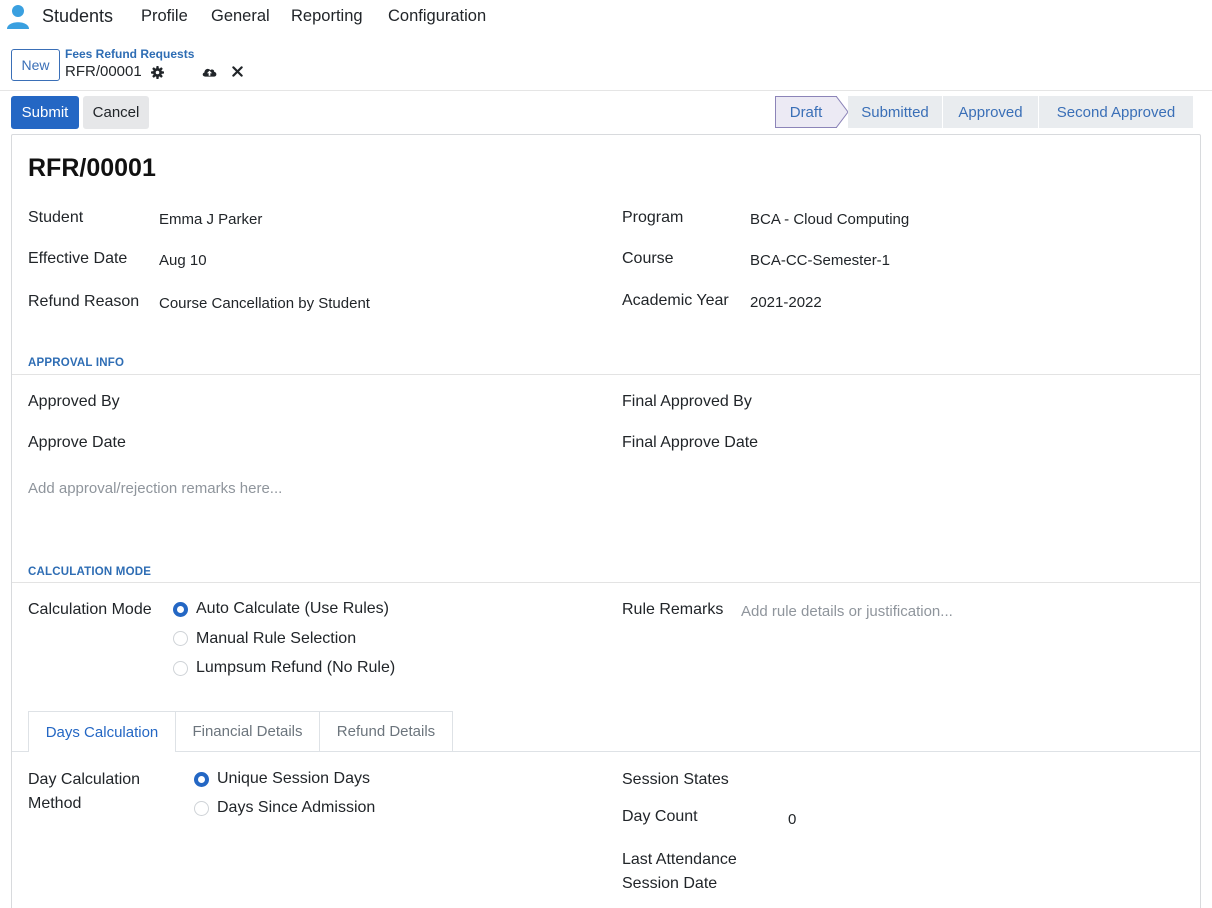 The height and width of the screenshot is (908, 1212). Describe the element at coordinates (679, 859) in the screenshot. I see `last-attendance-label-1: Last Attendance` at that location.